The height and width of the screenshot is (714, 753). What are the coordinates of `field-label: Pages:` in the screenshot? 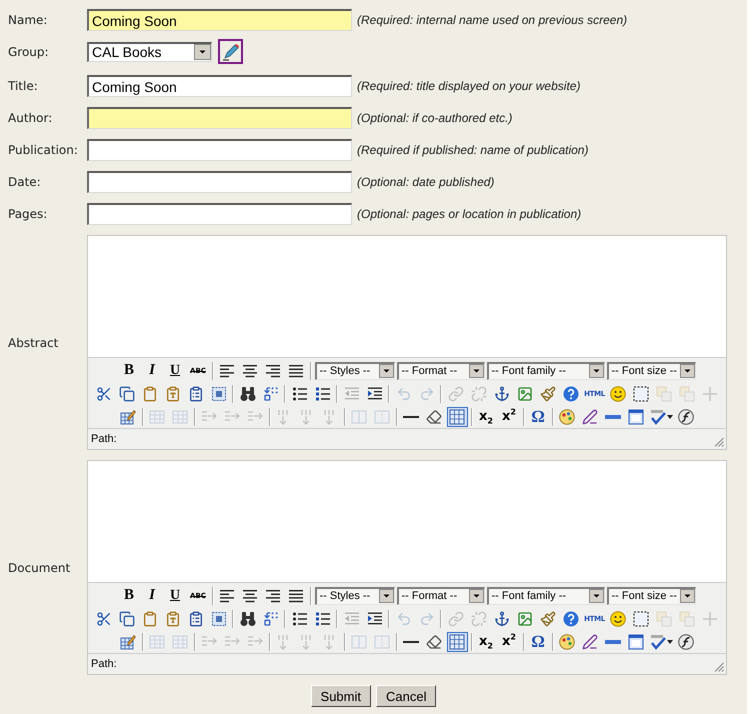 It's located at (28, 214).